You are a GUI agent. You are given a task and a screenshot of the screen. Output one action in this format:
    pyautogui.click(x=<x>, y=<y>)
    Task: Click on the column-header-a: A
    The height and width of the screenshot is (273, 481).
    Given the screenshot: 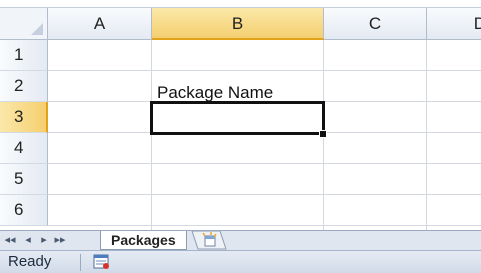 What is the action you would take?
    pyautogui.click(x=100, y=24)
    